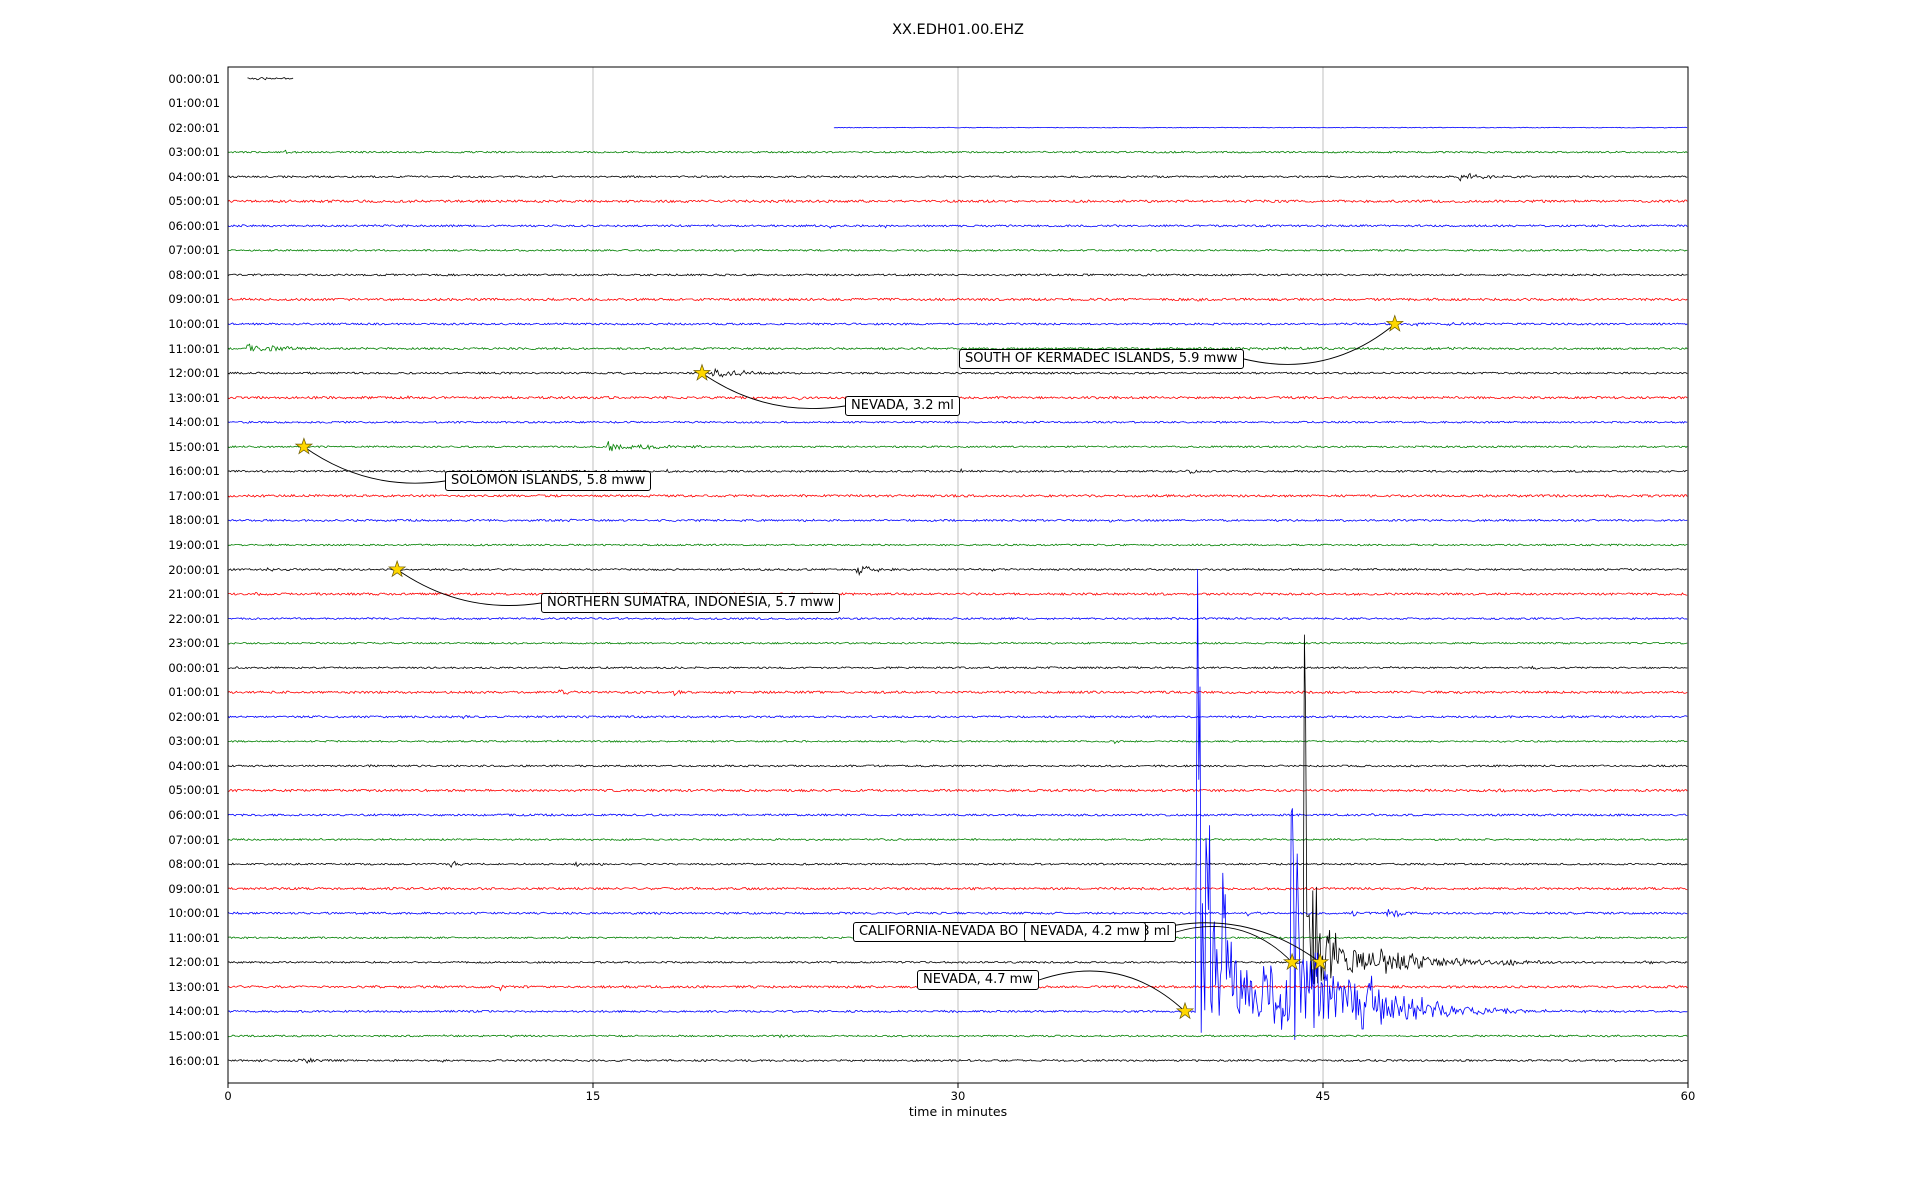 The height and width of the screenshot is (1200, 1920). I want to click on event-label-box: SOLOMON ISLANDS, 5.8 mww, so click(548, 481).